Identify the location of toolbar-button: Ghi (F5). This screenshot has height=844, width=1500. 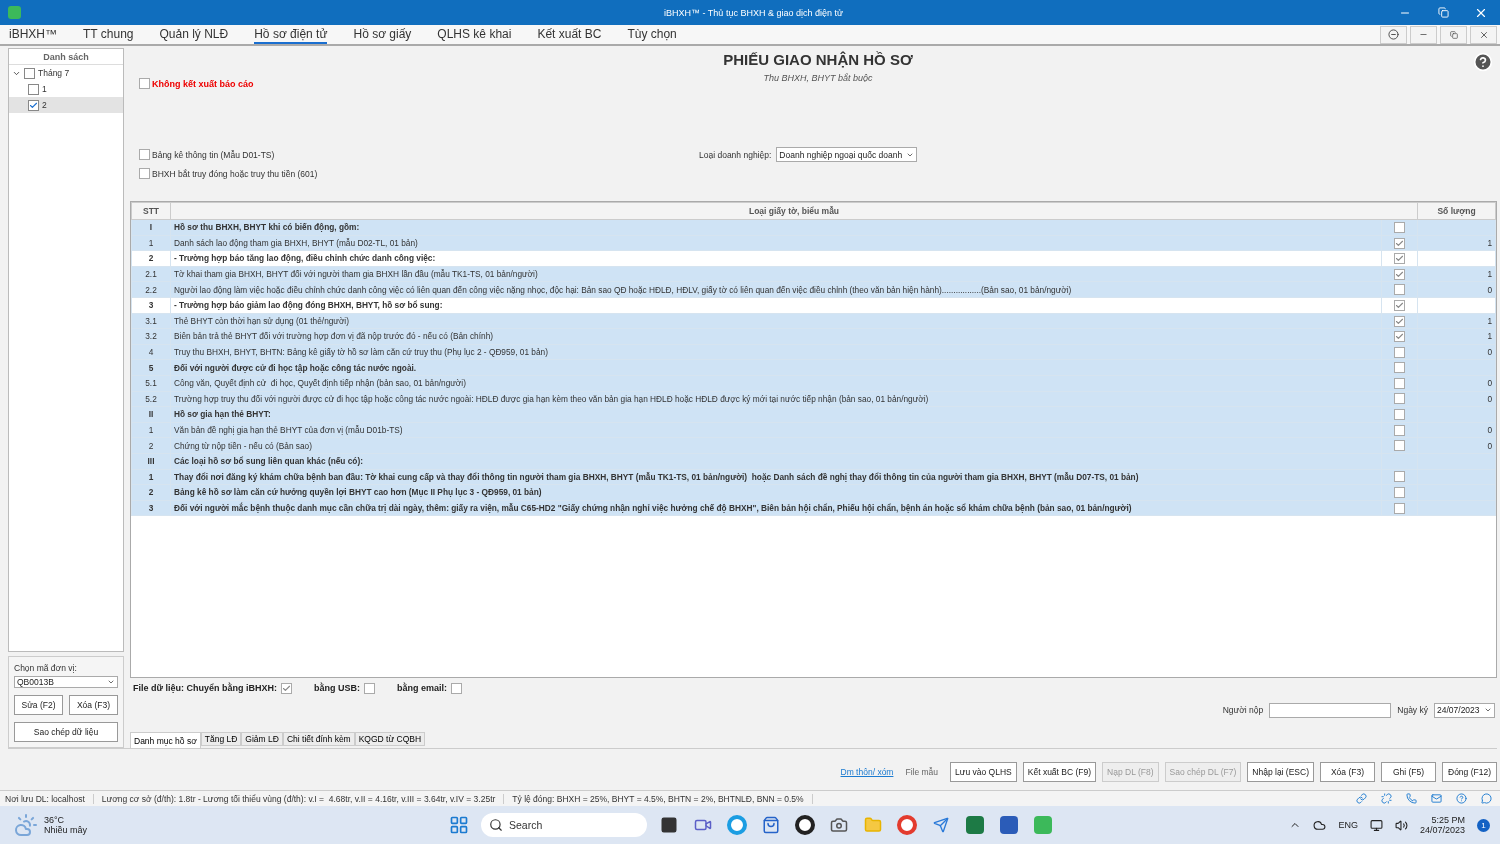
(1408, 771).